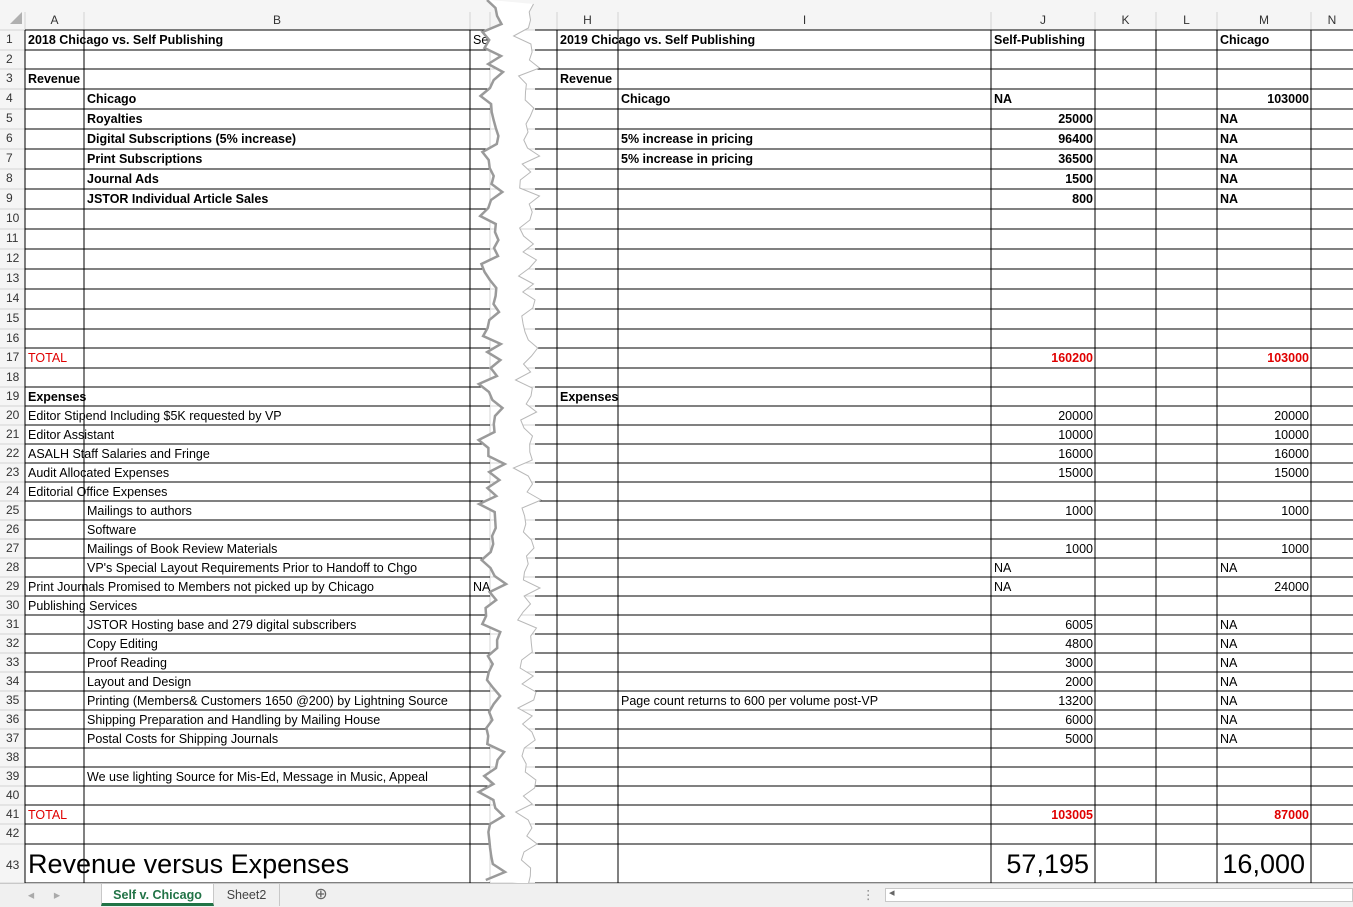 The image size is (1353, 907). I want to click on hscroll-bar: ◂, so click(1119, 894).